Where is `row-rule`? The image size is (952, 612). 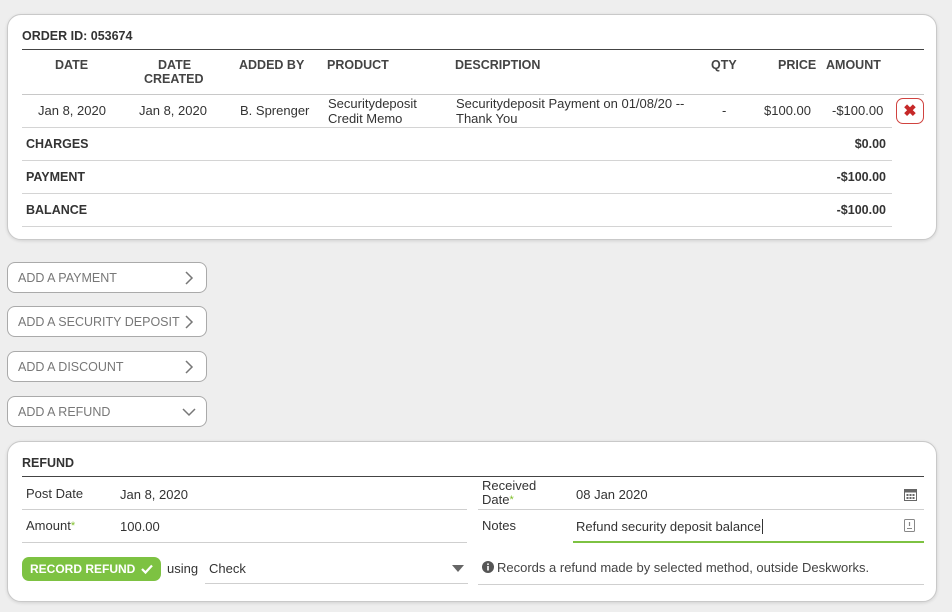
row-rule is located at coordinates (457, 127).